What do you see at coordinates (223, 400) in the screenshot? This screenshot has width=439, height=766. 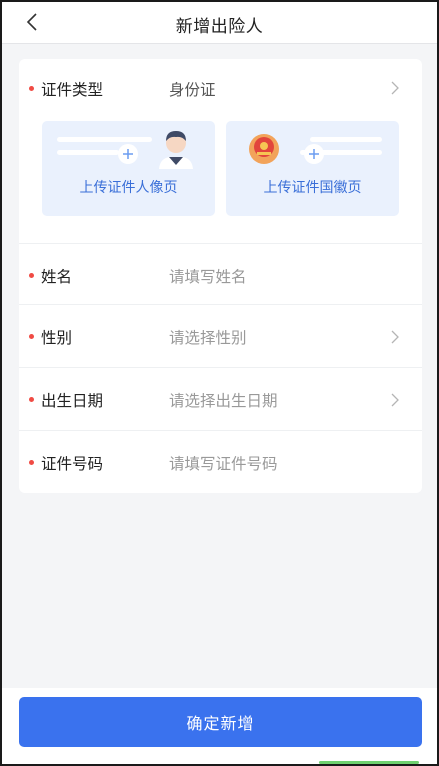 I see `birth-date-select: 请选择出生日期` at bounding box center [223, 400].